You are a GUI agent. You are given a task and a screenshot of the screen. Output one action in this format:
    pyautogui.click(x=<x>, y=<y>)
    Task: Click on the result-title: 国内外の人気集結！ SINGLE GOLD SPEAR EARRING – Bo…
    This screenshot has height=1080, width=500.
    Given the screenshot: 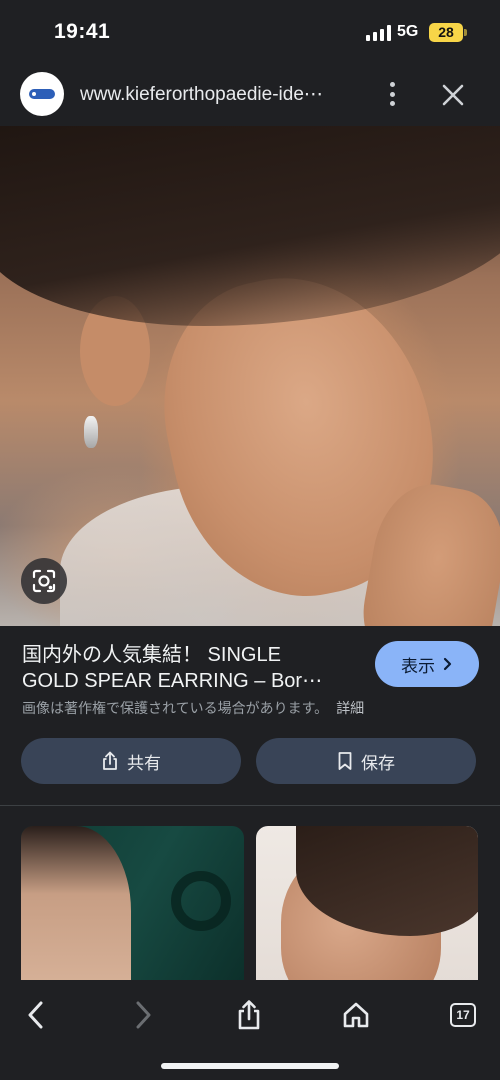 What is the action you would take?
    pyautogui.click(x=192, y=668)
    